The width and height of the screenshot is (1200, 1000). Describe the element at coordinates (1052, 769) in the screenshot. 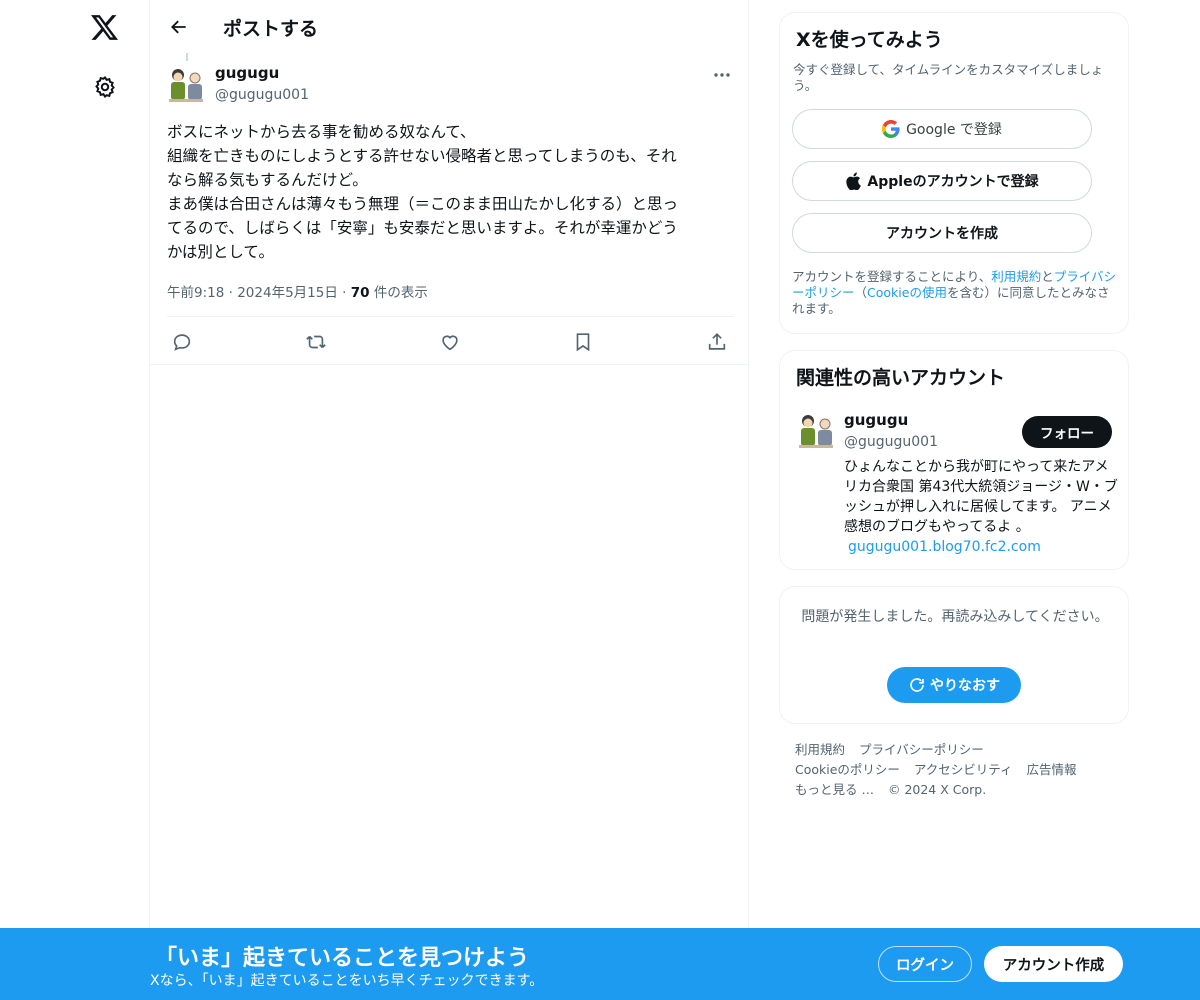

I see `footer-link-ads: 広告情報` at that location.